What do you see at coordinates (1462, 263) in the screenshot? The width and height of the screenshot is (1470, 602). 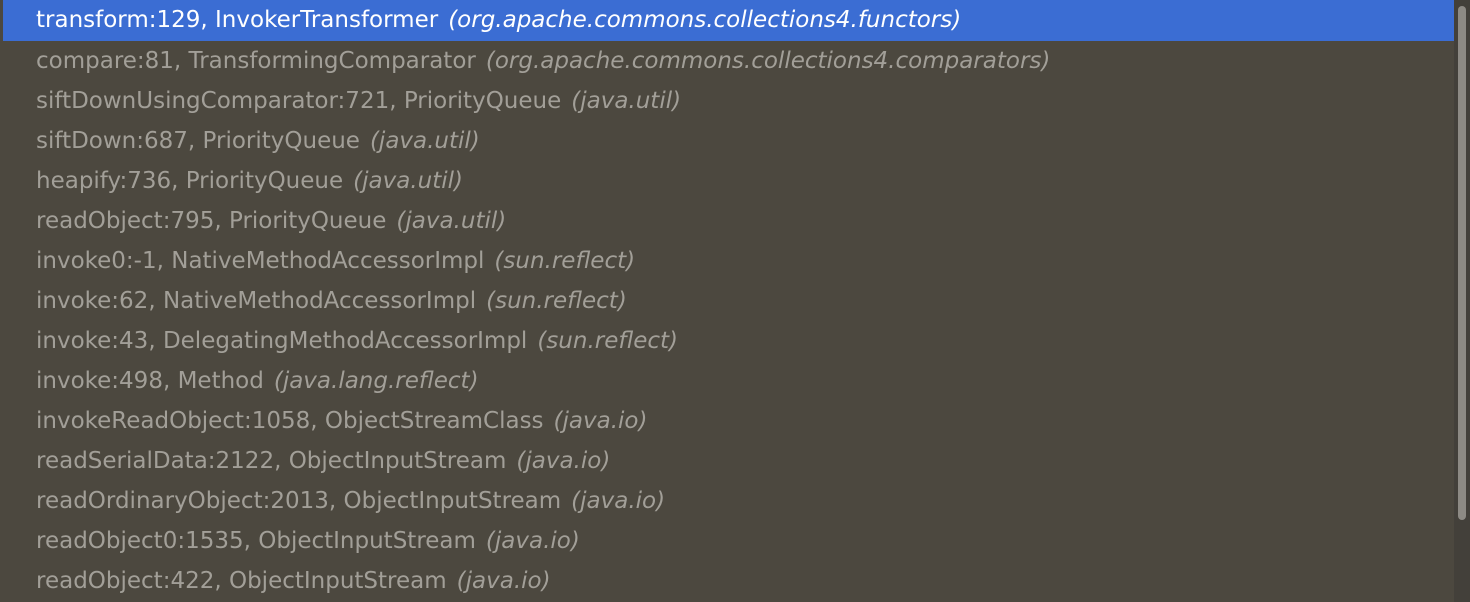 I see `scrollbar-thumb` at bounding box center [1462, 263].